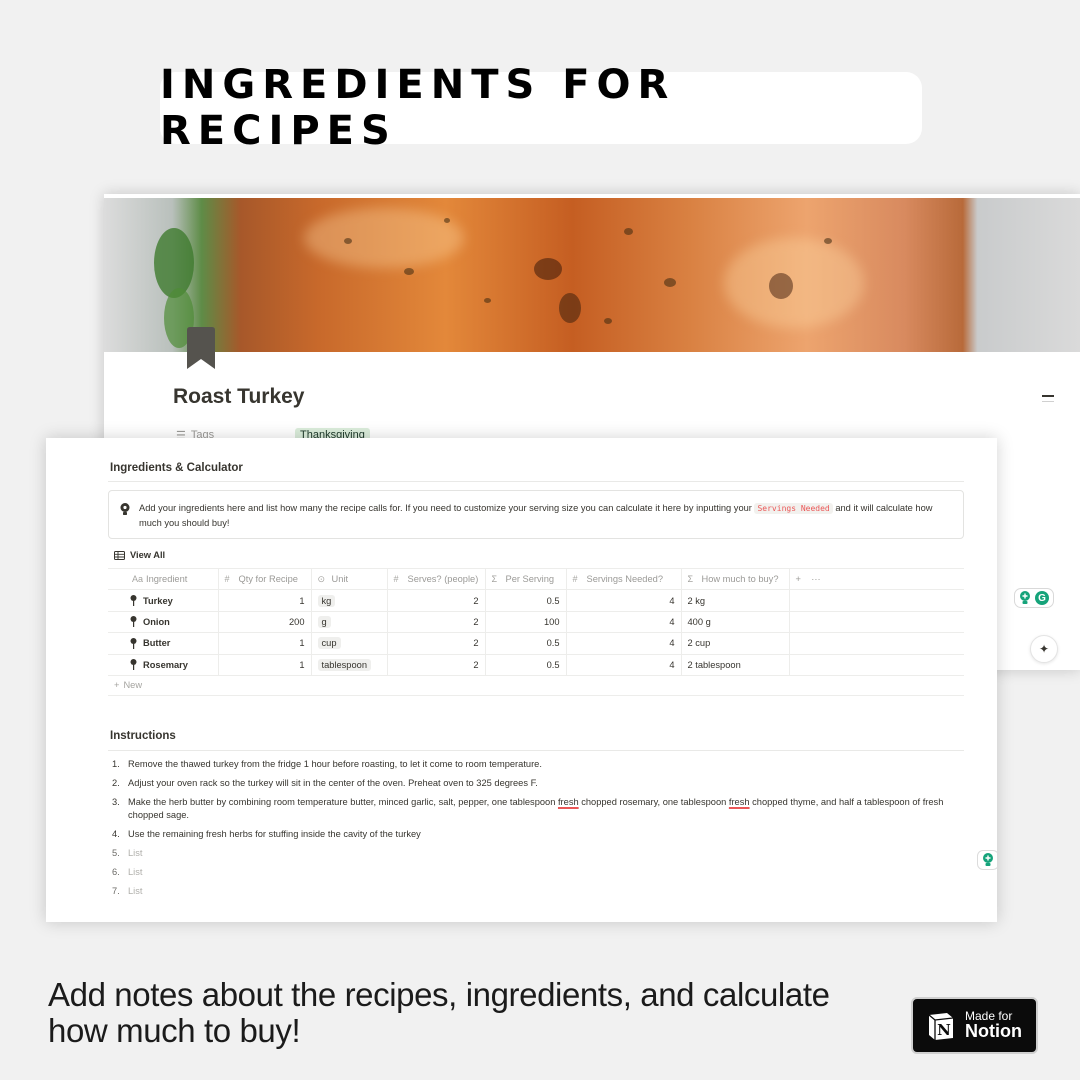 This screenshot has height=1080, width=1080. I want to click on step-number: 2., so click(116, 783).